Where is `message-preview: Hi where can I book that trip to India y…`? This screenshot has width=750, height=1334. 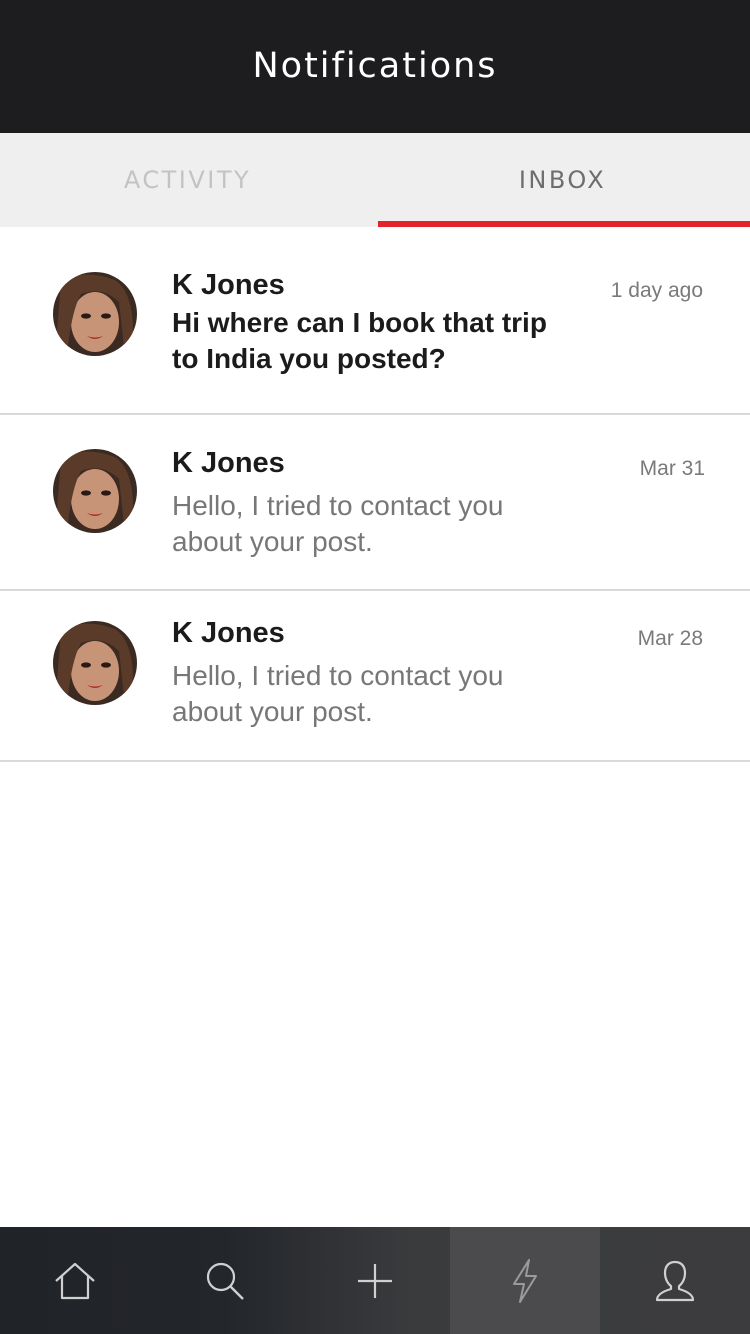
message-preview: Hi where can I book that trip to India y… is located at coordinates (359, 340).